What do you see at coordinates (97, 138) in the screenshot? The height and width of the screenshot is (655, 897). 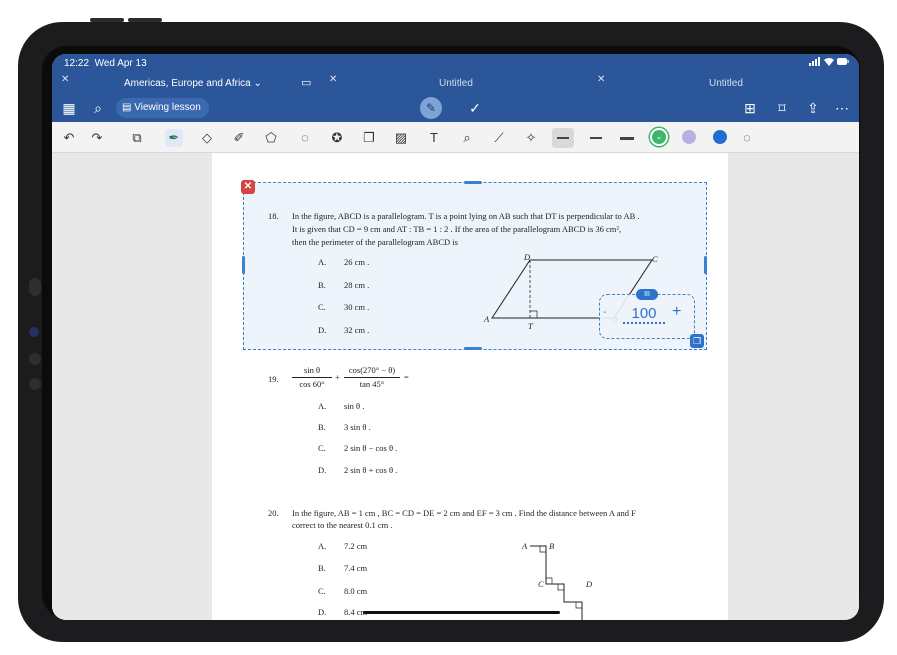 I see `redo-icon: ↷` at bounding box center [97, 138].